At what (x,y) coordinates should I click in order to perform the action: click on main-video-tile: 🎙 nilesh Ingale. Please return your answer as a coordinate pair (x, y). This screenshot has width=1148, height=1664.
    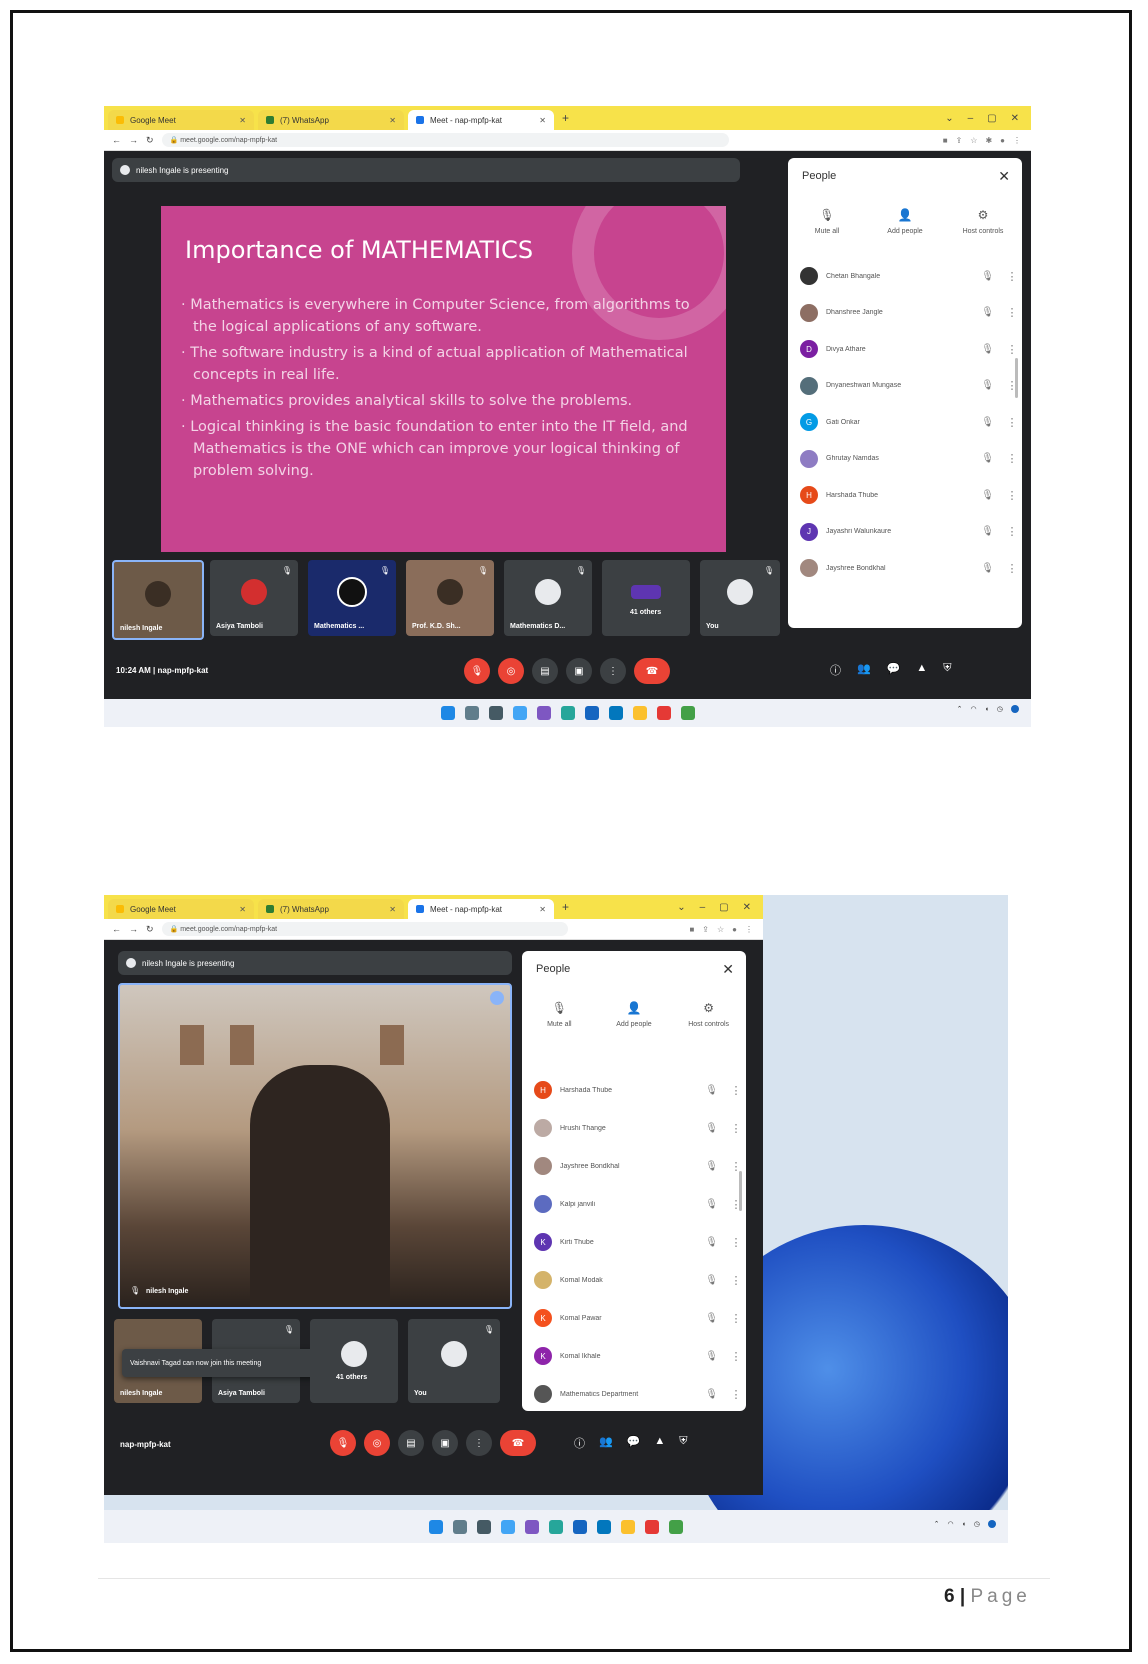
    Looking at the image, I should click on (315, 1146).